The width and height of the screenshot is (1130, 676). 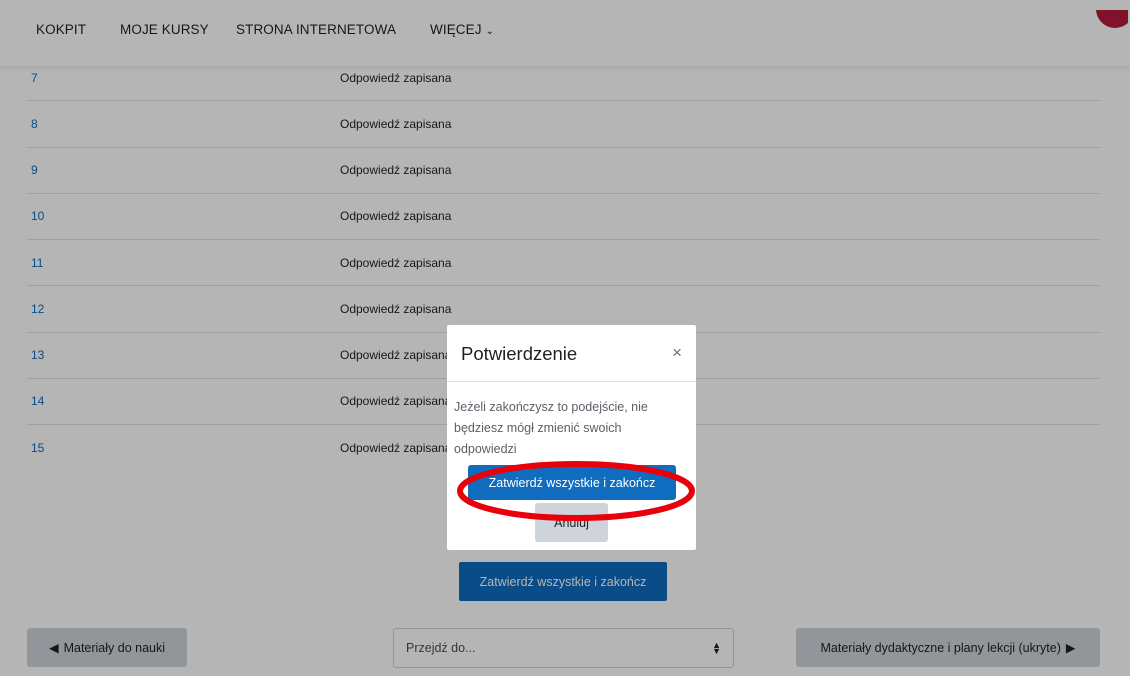 I want to click on close-icon: ×, so click(x=677, y=353).